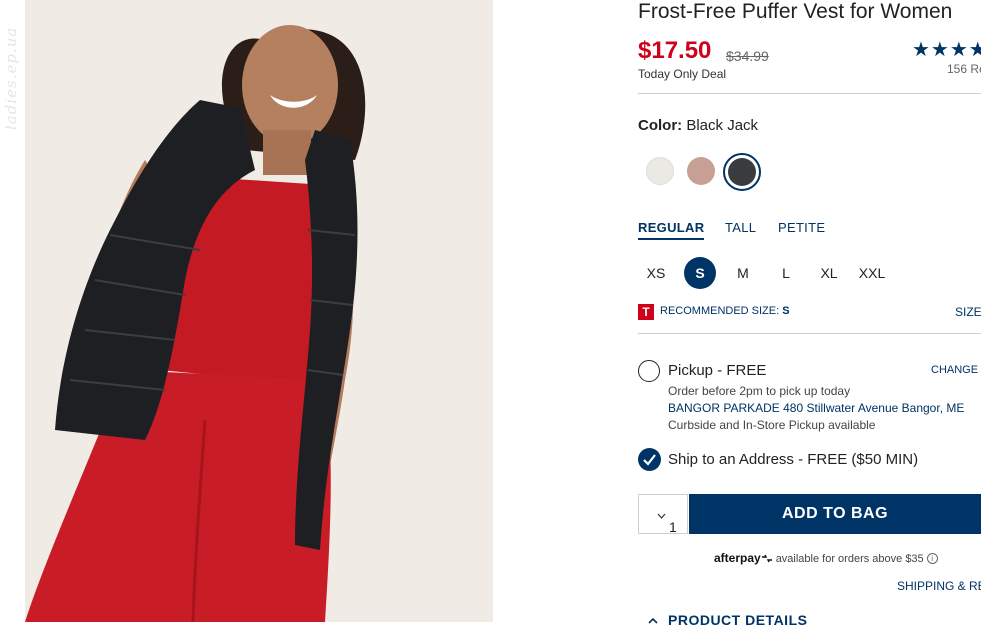  I want to click on afterpay-logo: afterpay, so click(737, 558).